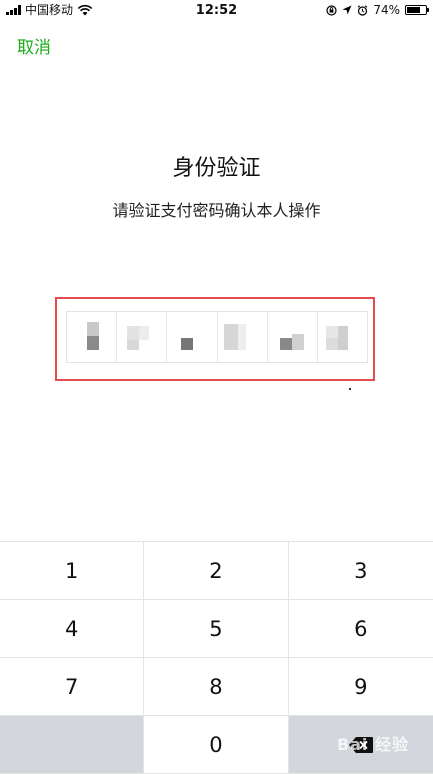 The width and height of the screenshot is (433, 774). I want to click on battery-percent: 74%, so click(386, 10).